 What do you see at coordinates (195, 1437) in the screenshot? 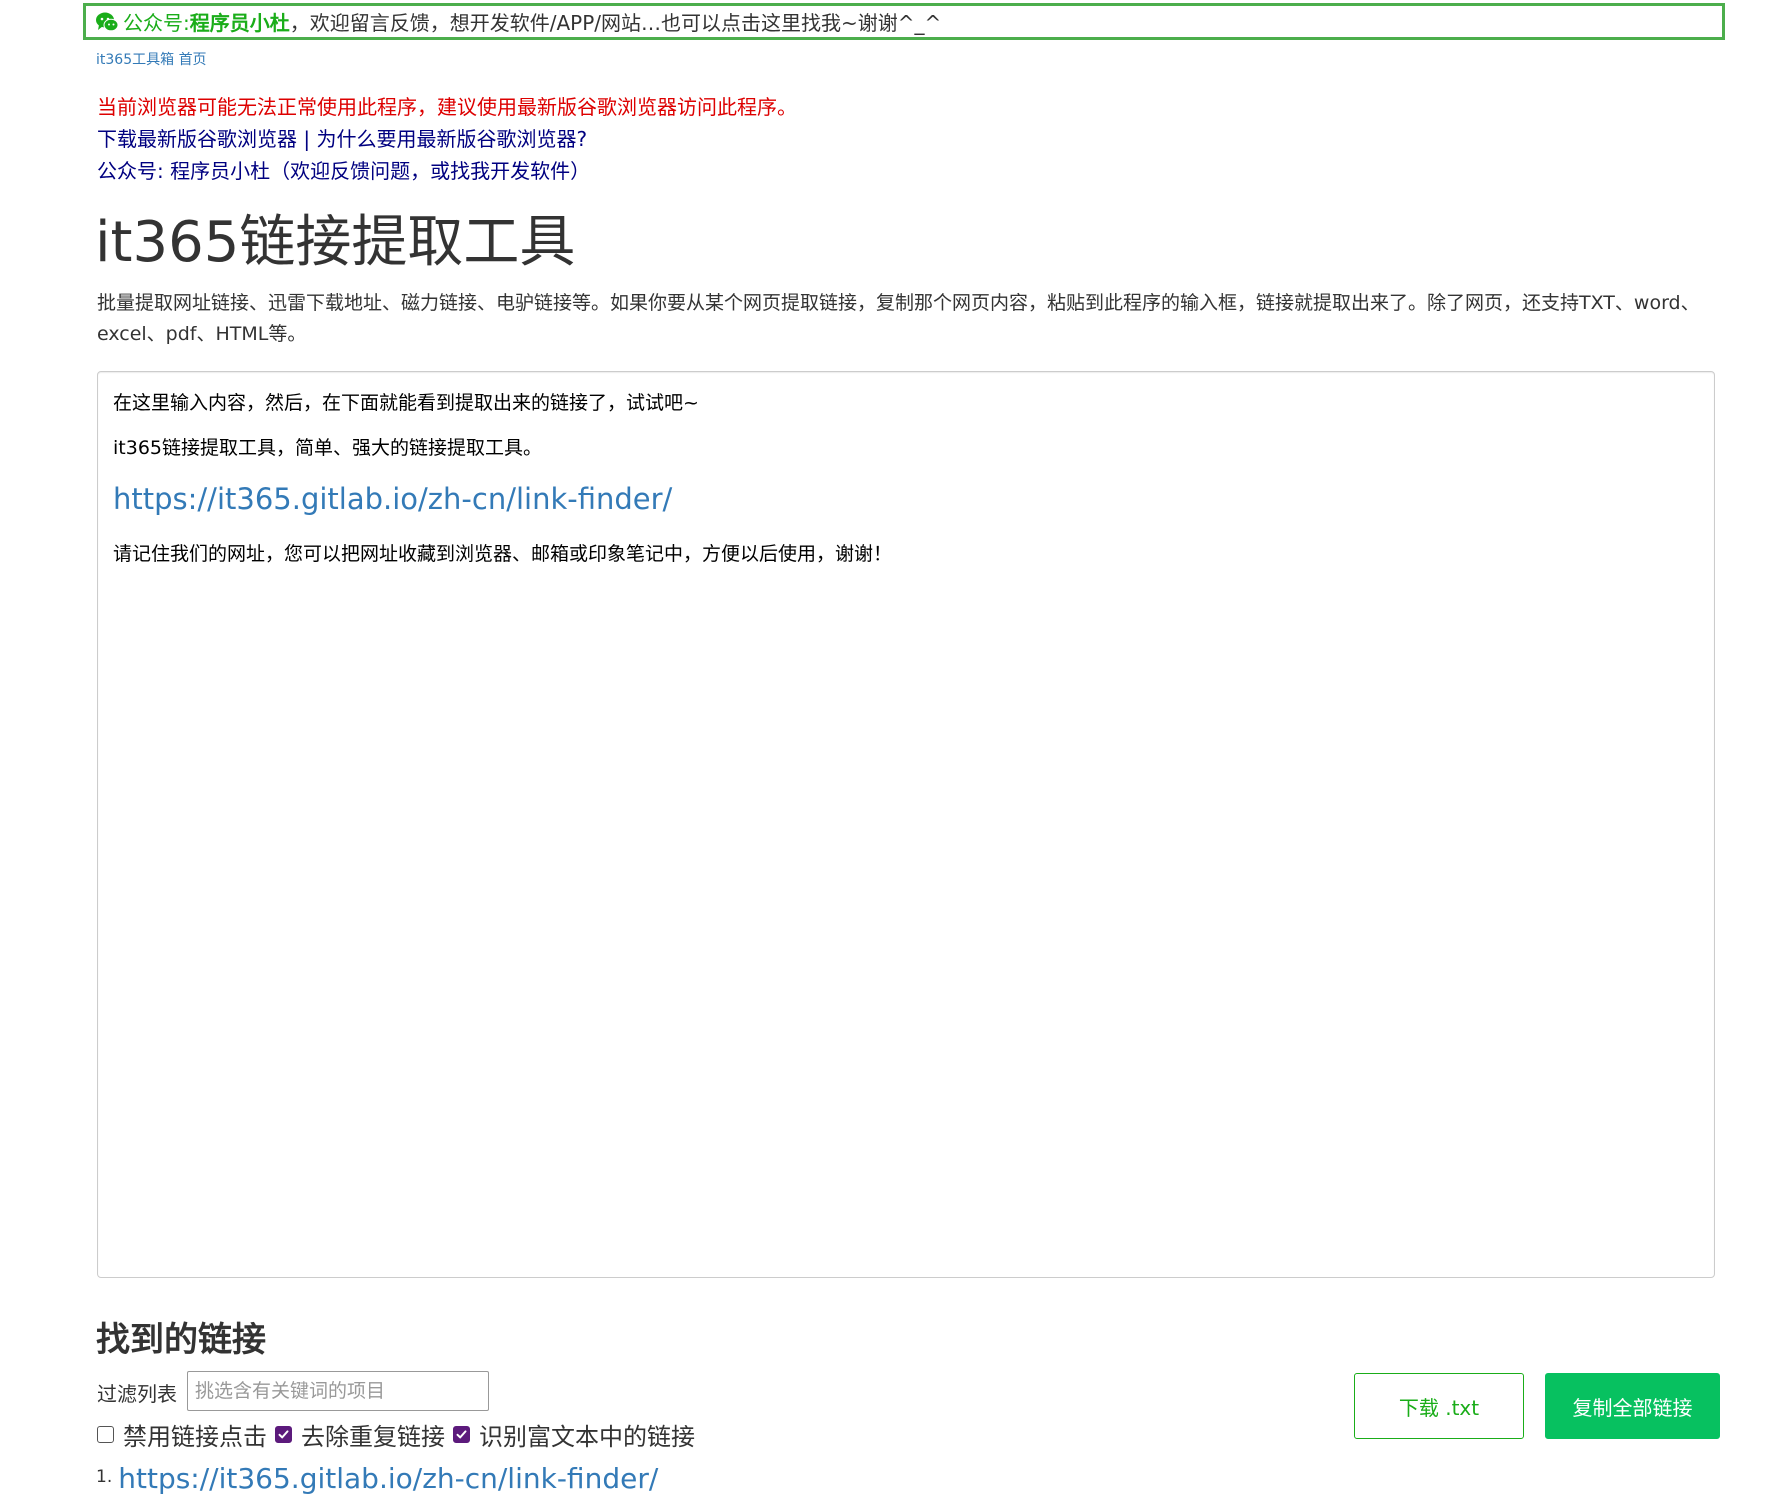
I see `option-label: 禁用链接点击` at bounding box center [195, 1437].